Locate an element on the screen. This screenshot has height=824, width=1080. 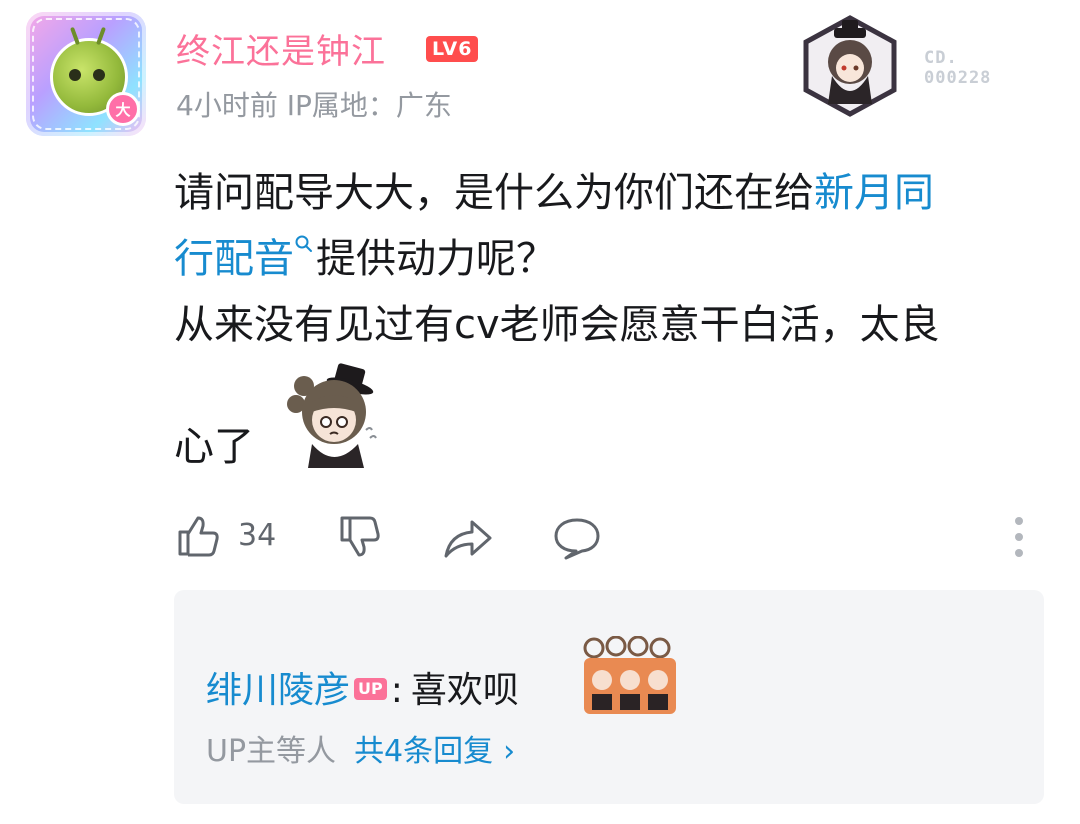
search-link-part2: 行配音 is located at coordinates (234, 259).